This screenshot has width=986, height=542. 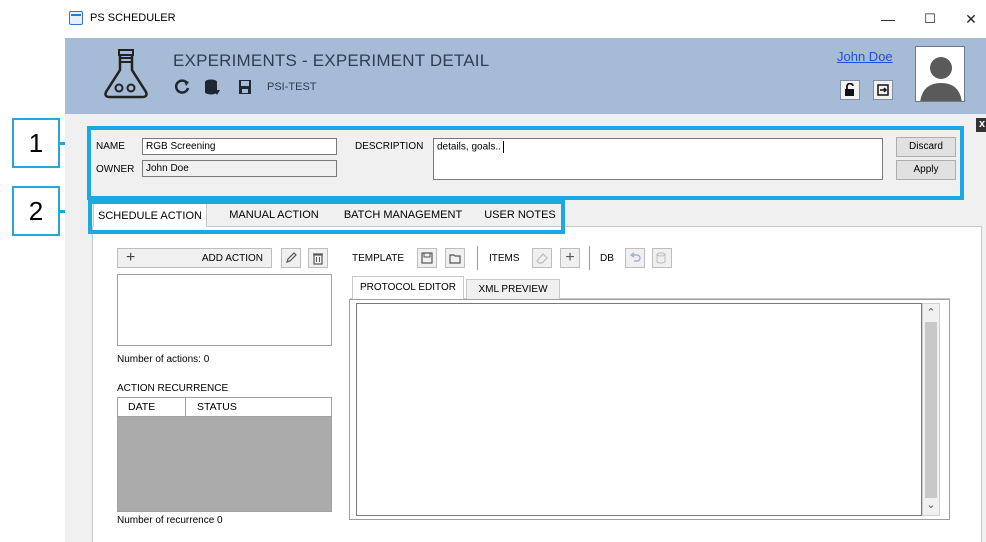 What do you see at coordinates (173, 388) in the screenshot?
I see `recurrence-title: ACTION RECURRENCE` at bounding box center [173, 388].